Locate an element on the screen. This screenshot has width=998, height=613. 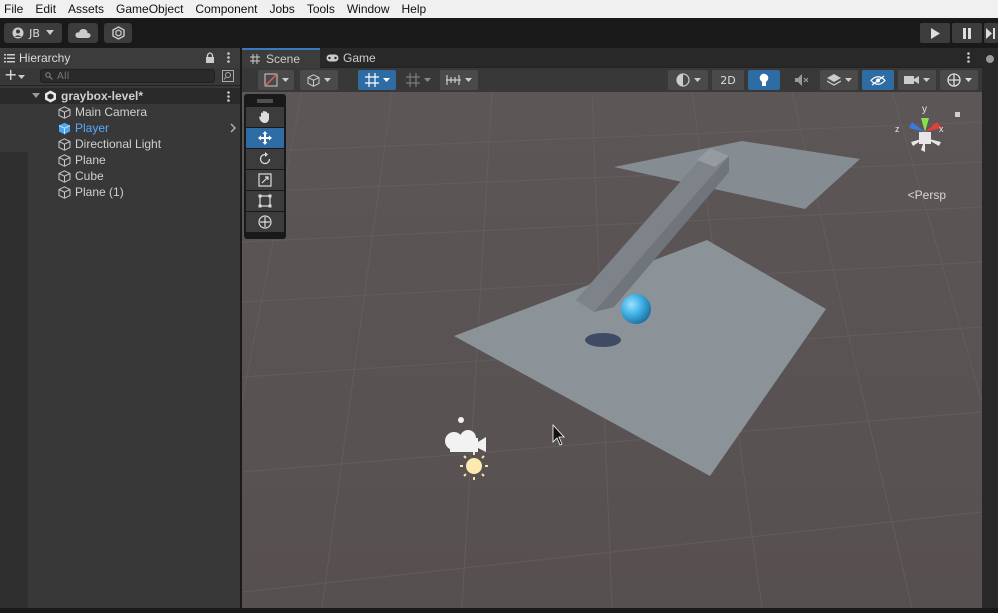
cloud-icon is located at coordinates (83, 33).